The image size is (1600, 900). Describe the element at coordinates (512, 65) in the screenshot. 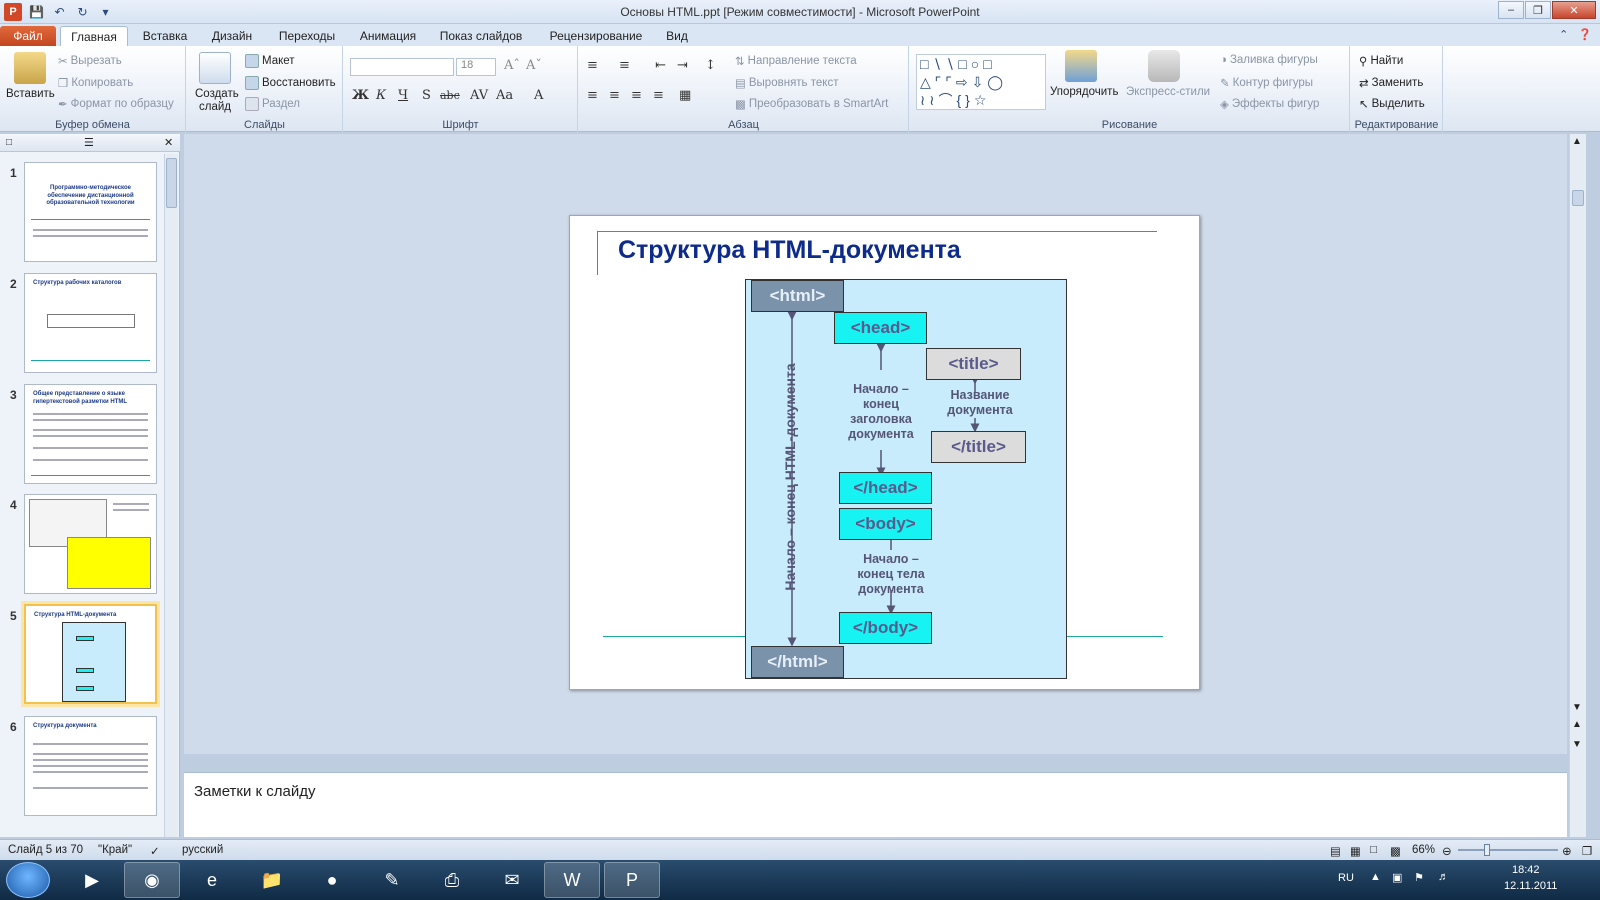

I see `grow-font-icon: Aˆ` at that location.